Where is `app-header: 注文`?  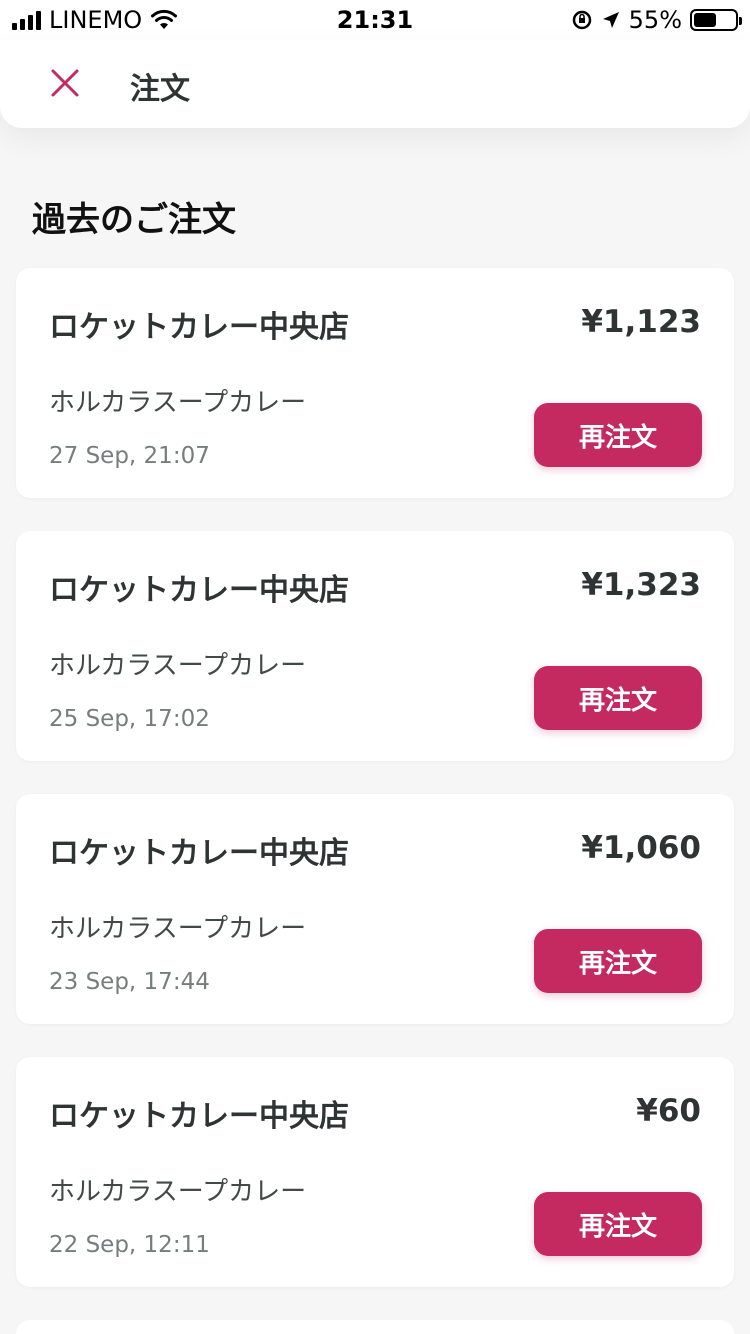
app-header: 注文 is located at coordinates (375, 84).